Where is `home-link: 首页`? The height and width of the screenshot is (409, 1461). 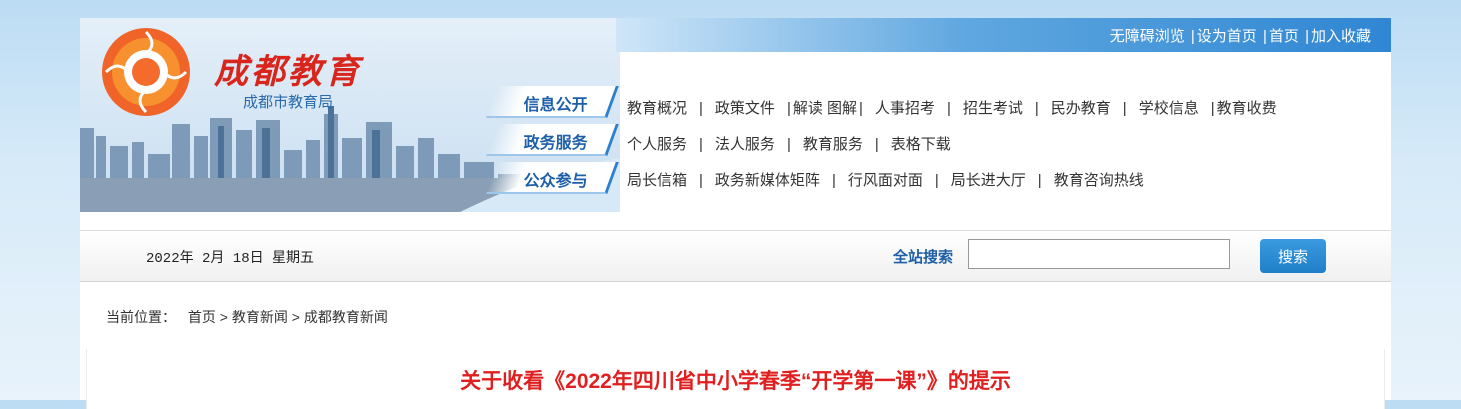 home-link: 首页 is located at coordinates (1284, 36).